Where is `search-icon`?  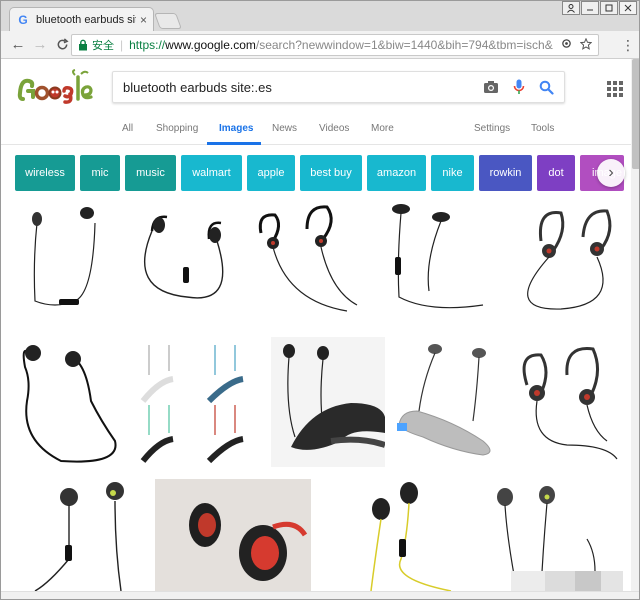
search-icon is located at coordinates (546, 87).